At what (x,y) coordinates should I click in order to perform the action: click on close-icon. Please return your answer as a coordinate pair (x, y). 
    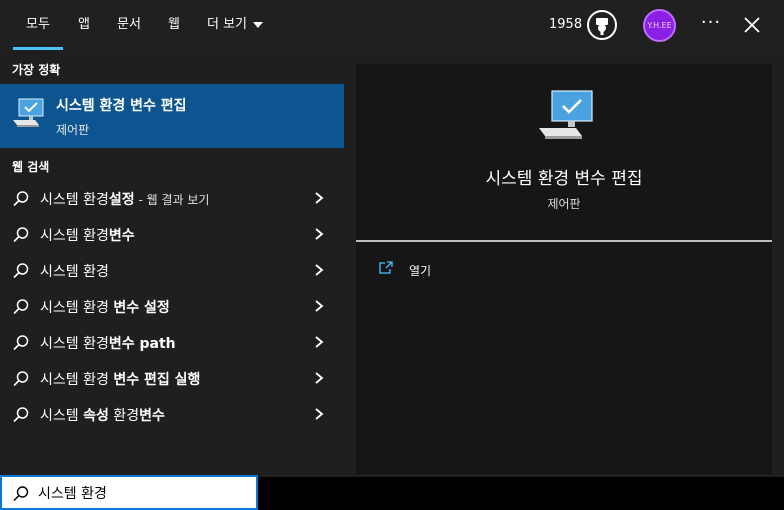
    Looking at the image, I should click on (752, 25).